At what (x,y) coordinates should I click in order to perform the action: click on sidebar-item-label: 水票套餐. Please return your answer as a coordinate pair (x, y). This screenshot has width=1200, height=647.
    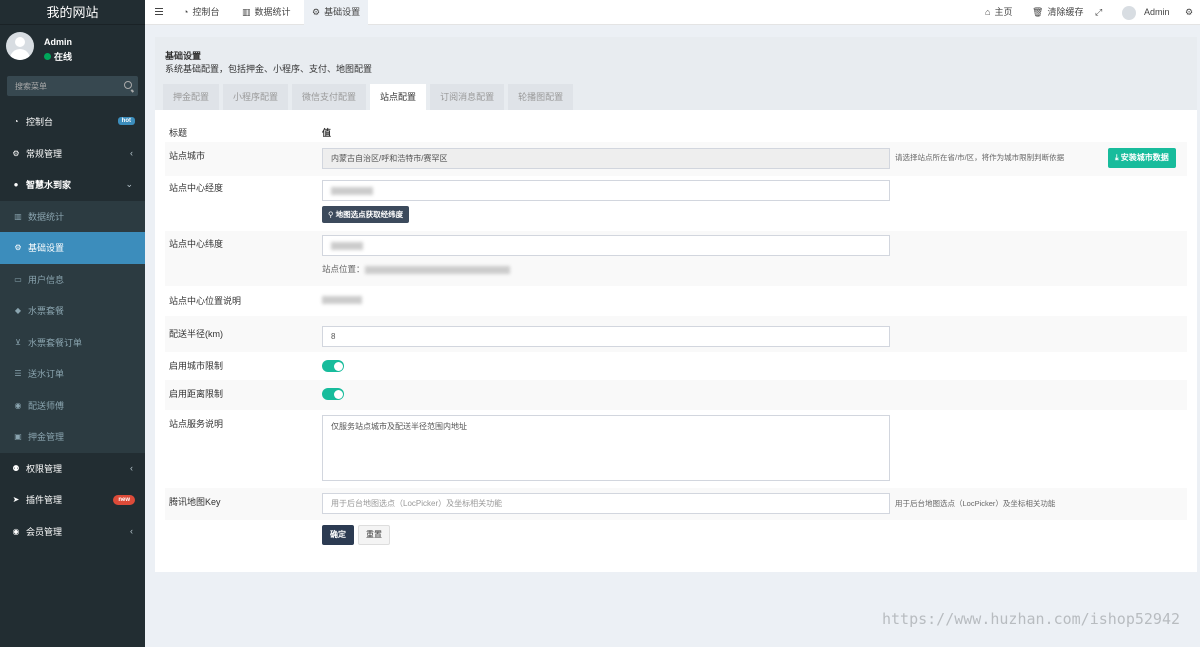
    Looking at the image, I should click on (46, 311).